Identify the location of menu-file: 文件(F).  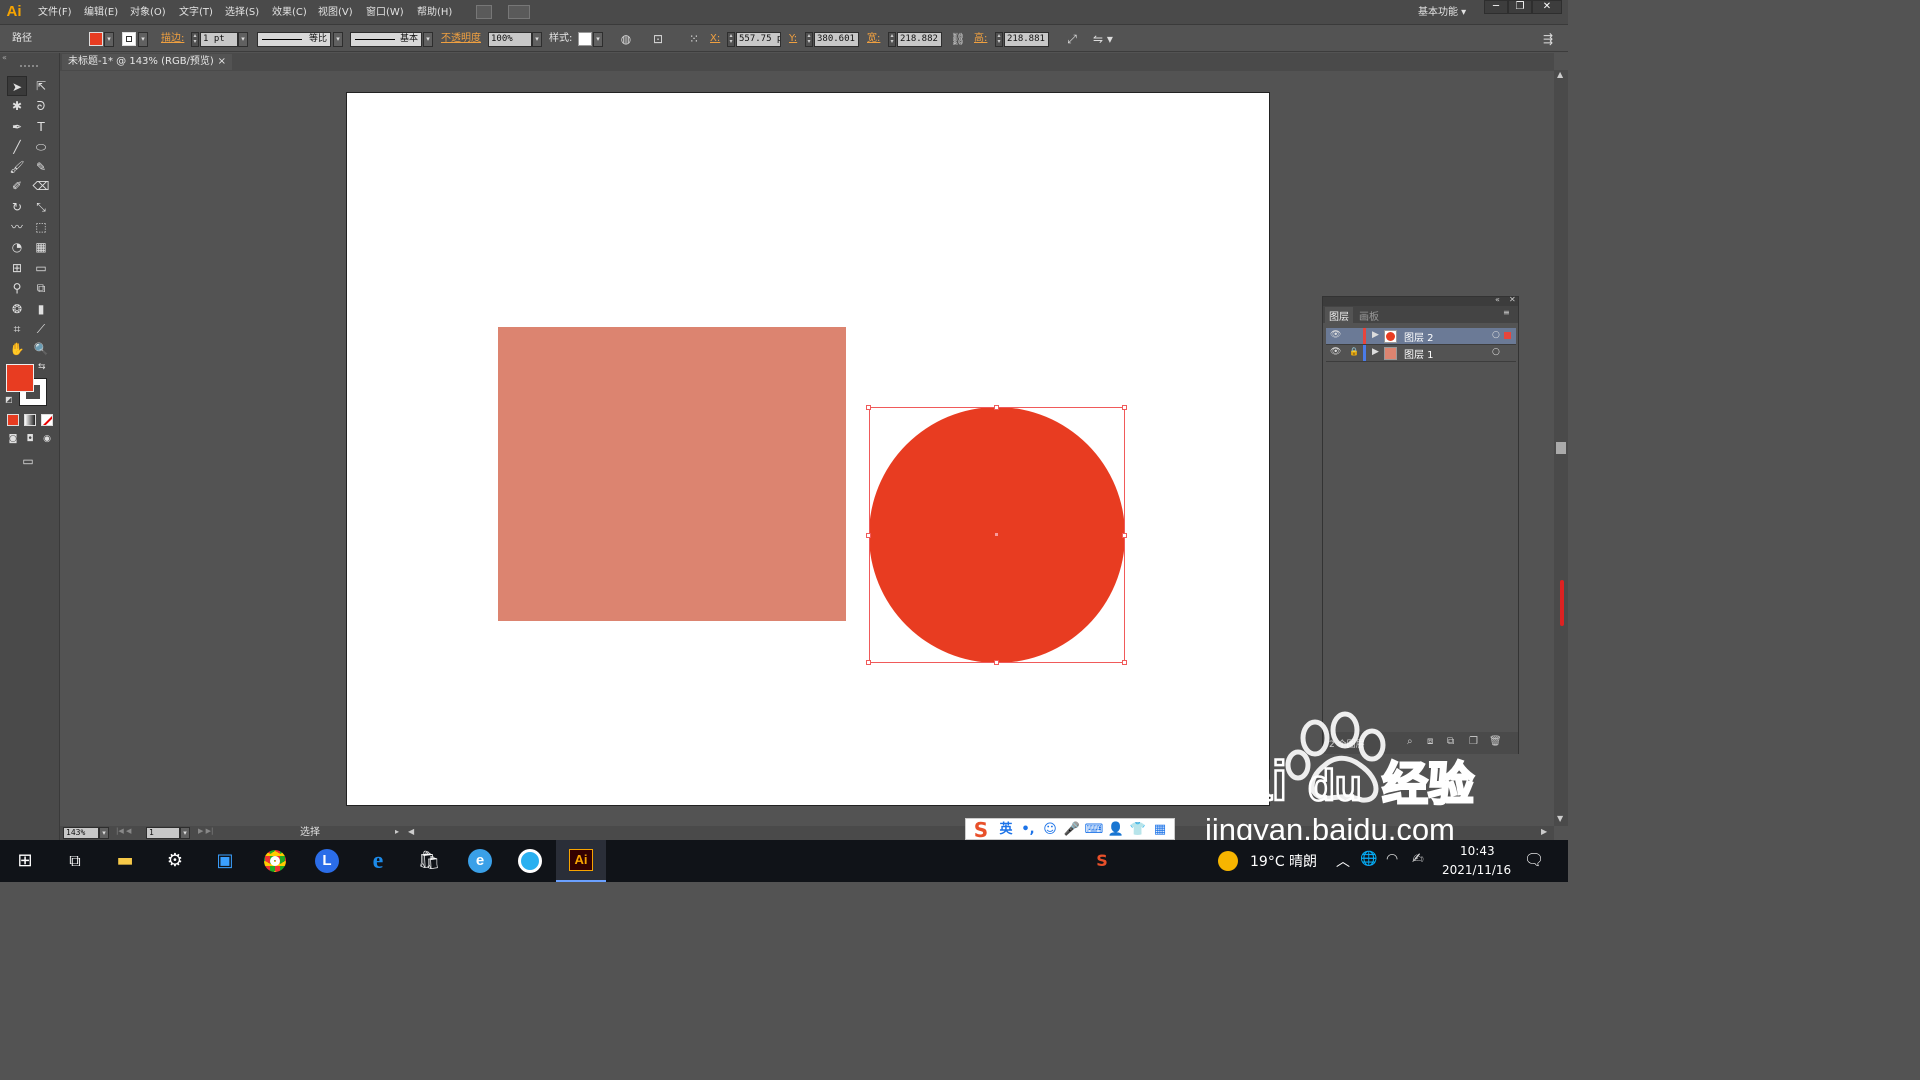
(55, 12).